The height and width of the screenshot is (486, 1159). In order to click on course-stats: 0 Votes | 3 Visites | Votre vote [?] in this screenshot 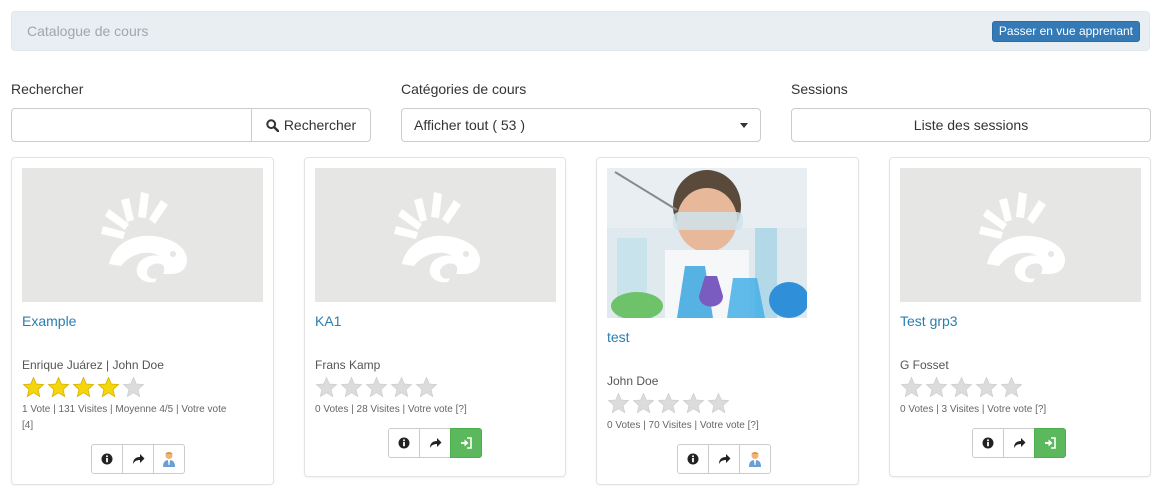, I will do `click(1021, 410)`.